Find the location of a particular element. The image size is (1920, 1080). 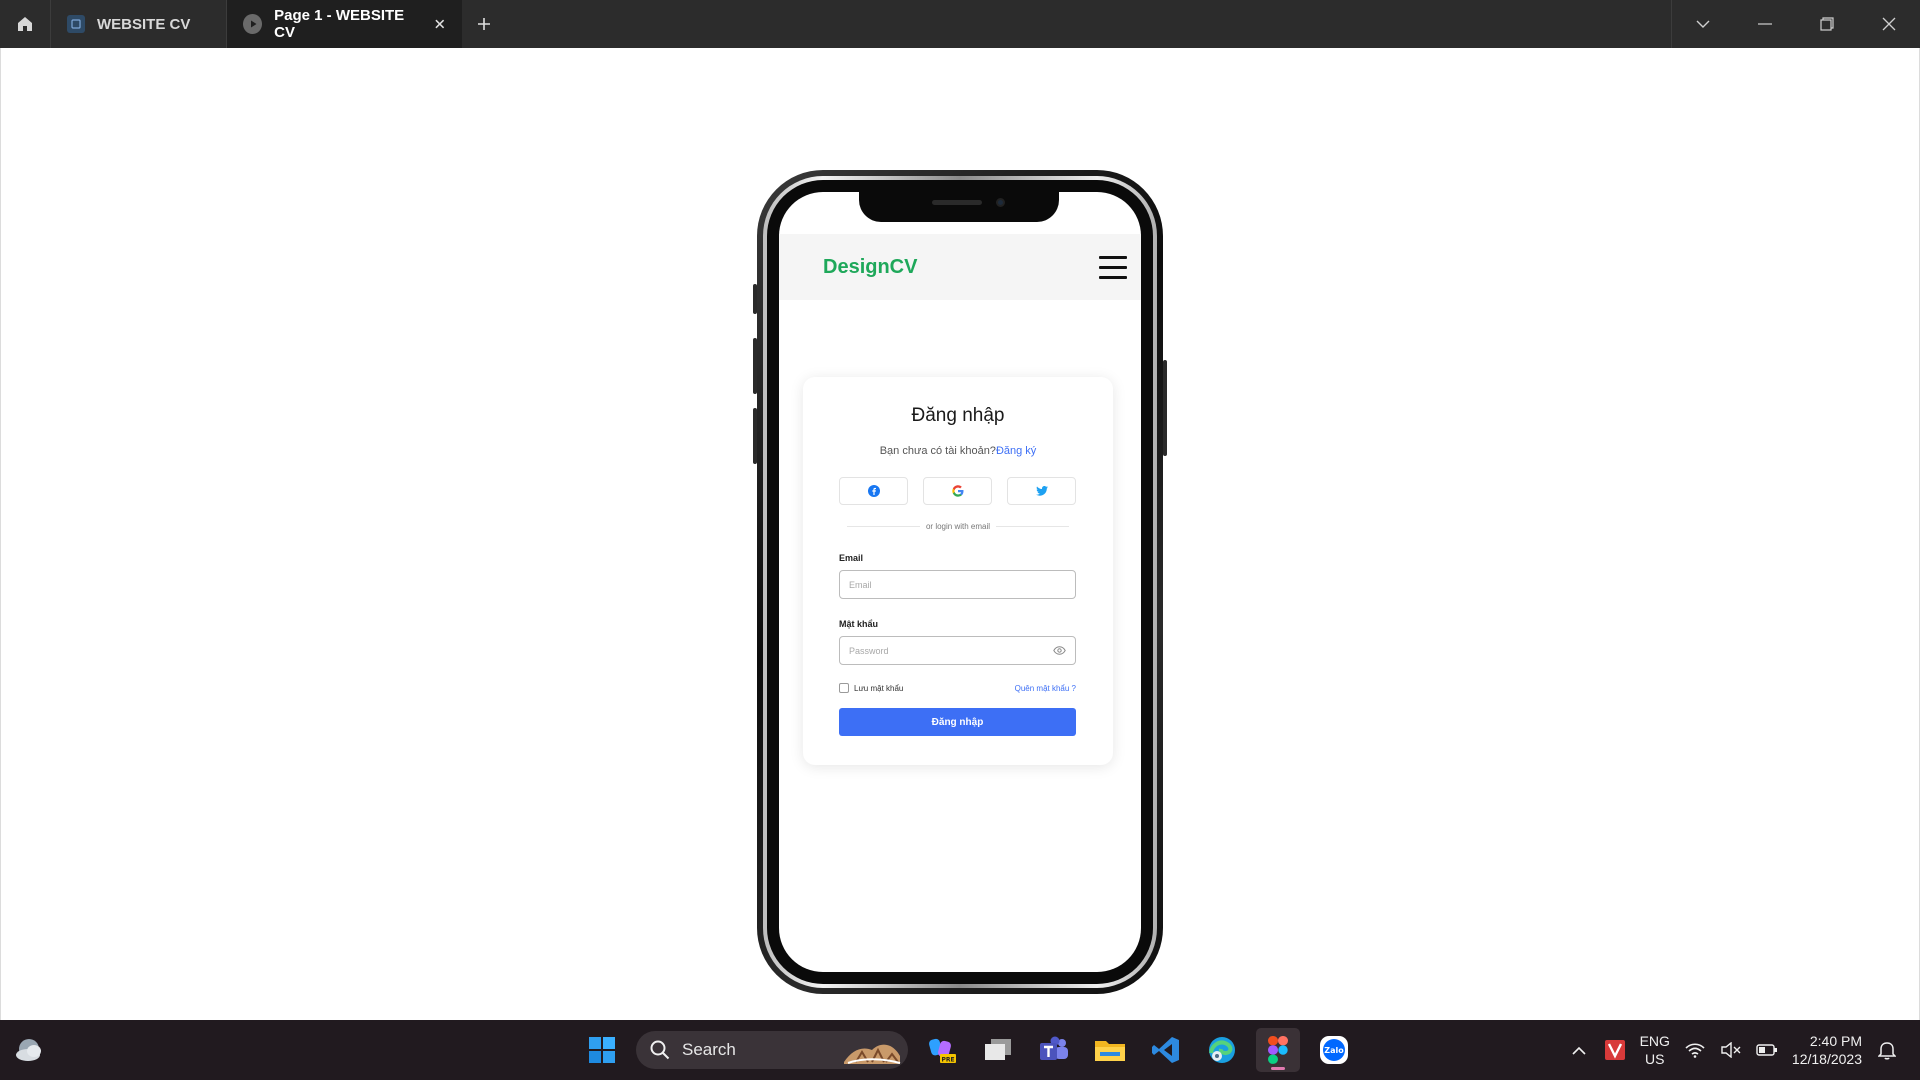

email-field: Email is located at coordinates (957, 584).